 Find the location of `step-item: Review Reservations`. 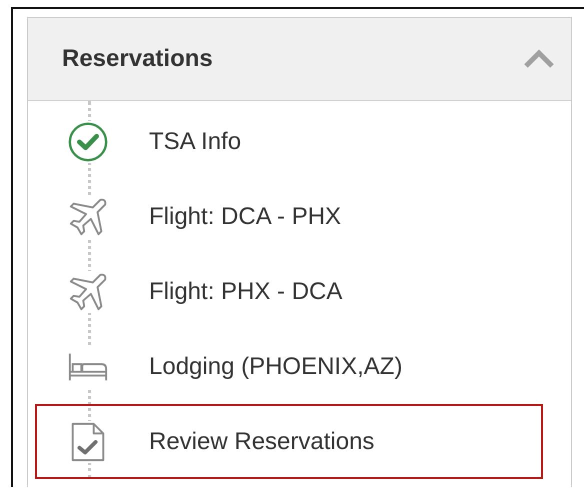

step-item: Review Reservations is located at coordinates (289, 441).